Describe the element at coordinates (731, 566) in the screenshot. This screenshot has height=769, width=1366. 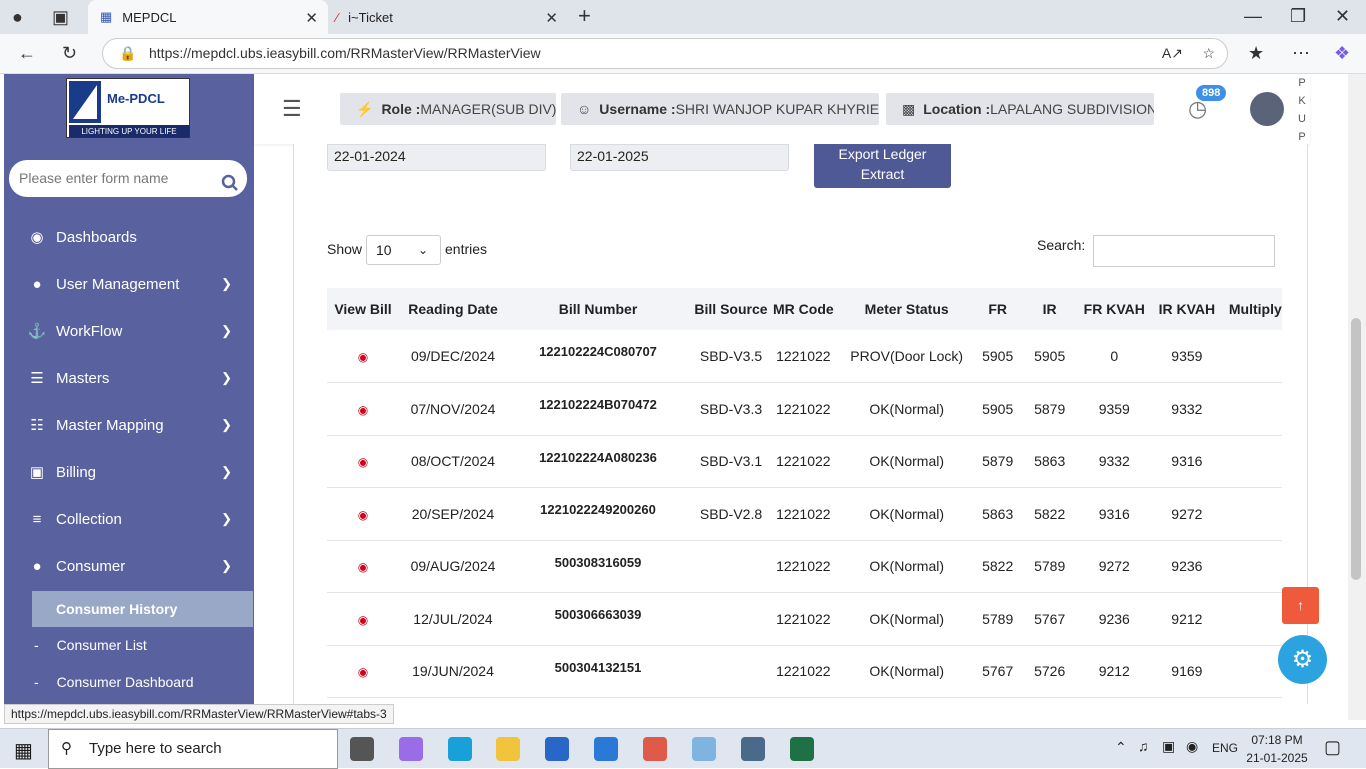
I see `cell-source` at that location.